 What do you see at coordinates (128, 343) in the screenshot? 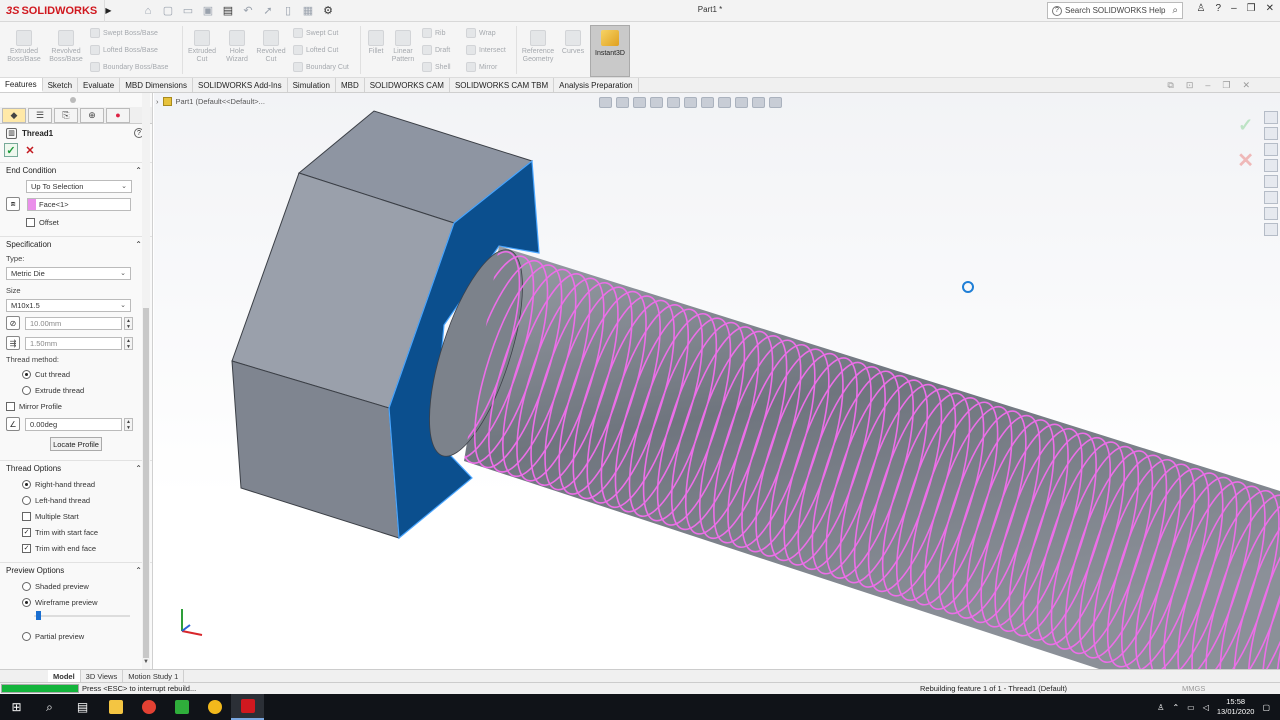
I see `pitch-spinner: ▲ ▼` at bounding box center [128, 343].